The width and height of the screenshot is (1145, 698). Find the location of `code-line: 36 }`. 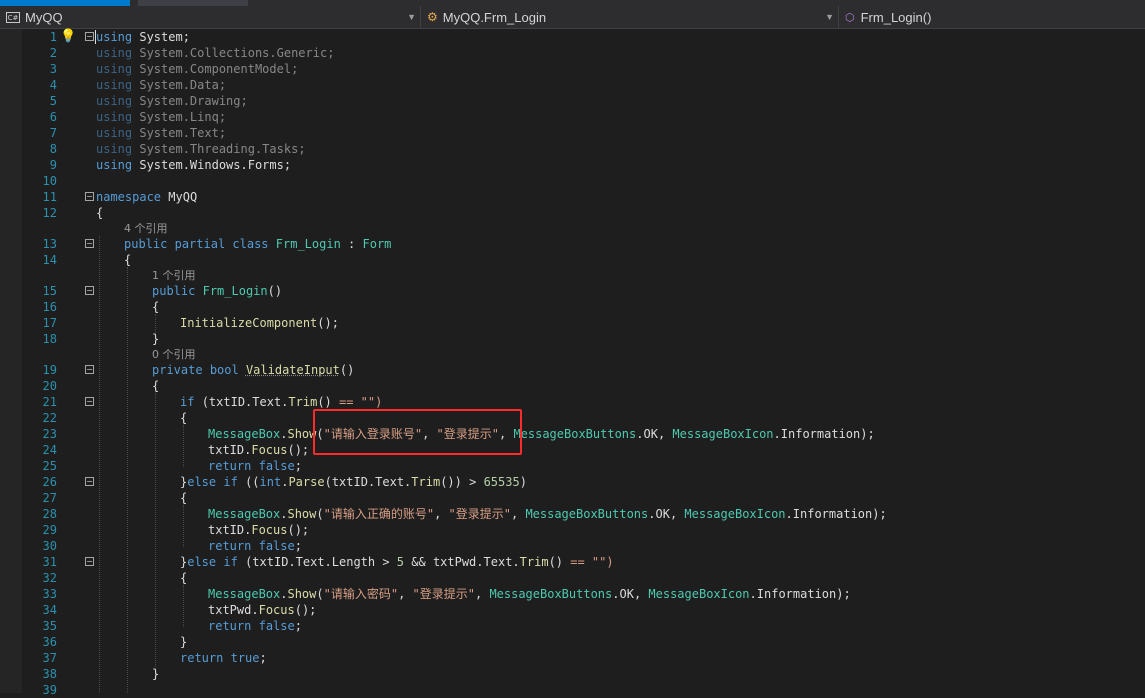

code-line: 36 } is located at coordinates (572, 642).